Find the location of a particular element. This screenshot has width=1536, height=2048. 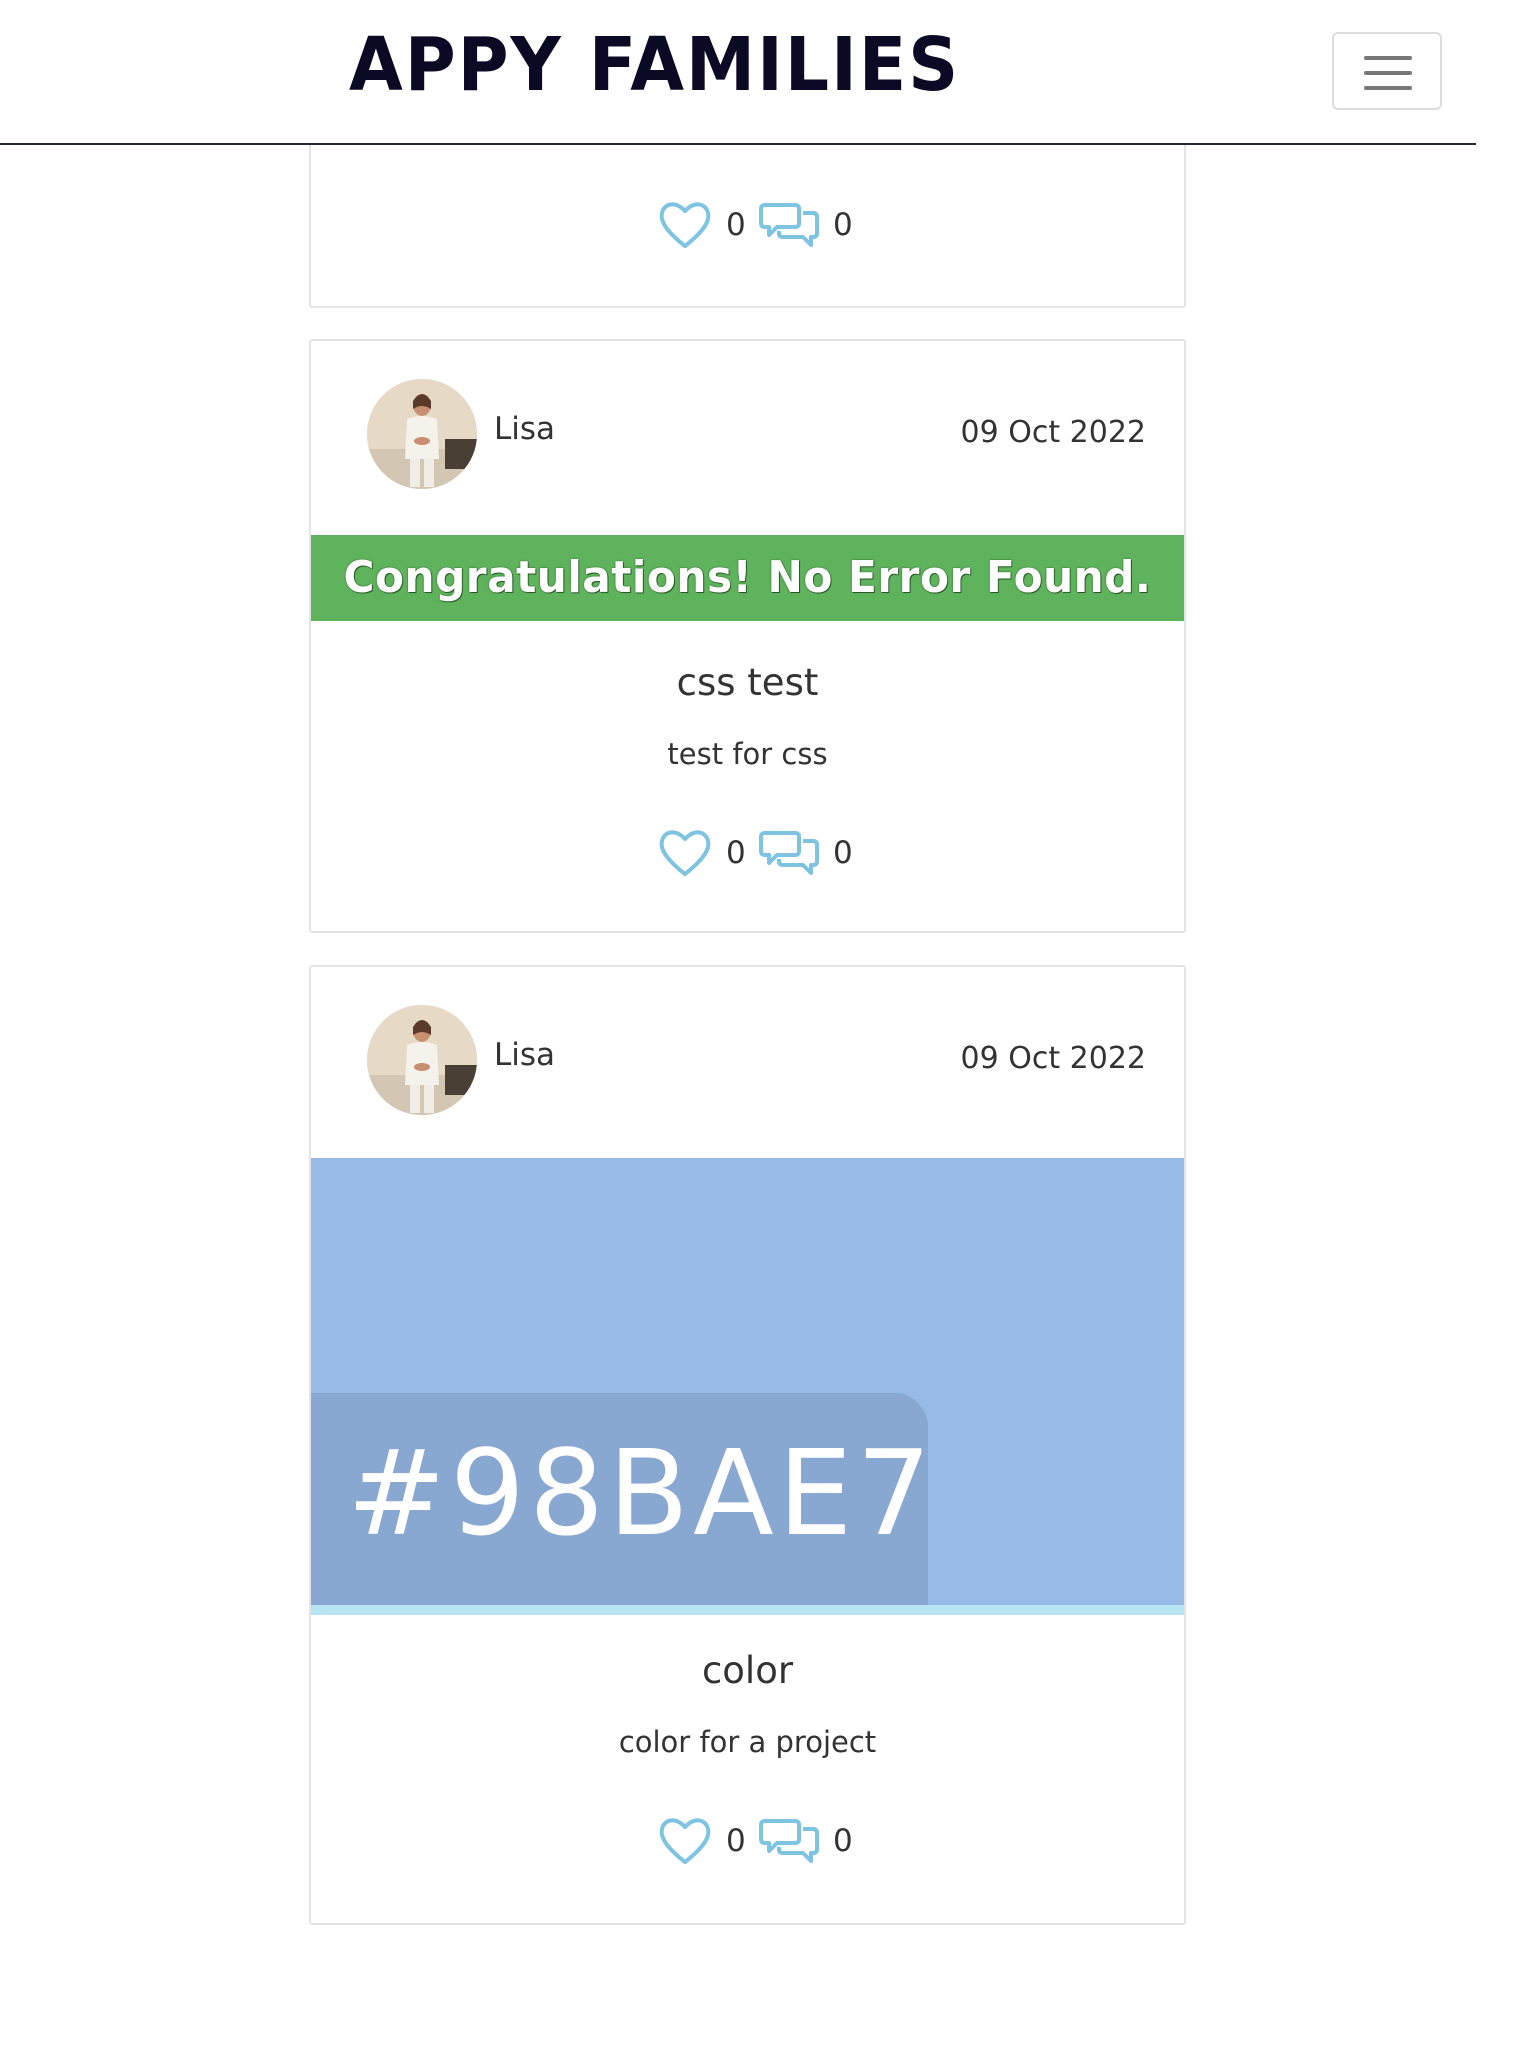

post-title: color is located at coordinates (747, 1670).